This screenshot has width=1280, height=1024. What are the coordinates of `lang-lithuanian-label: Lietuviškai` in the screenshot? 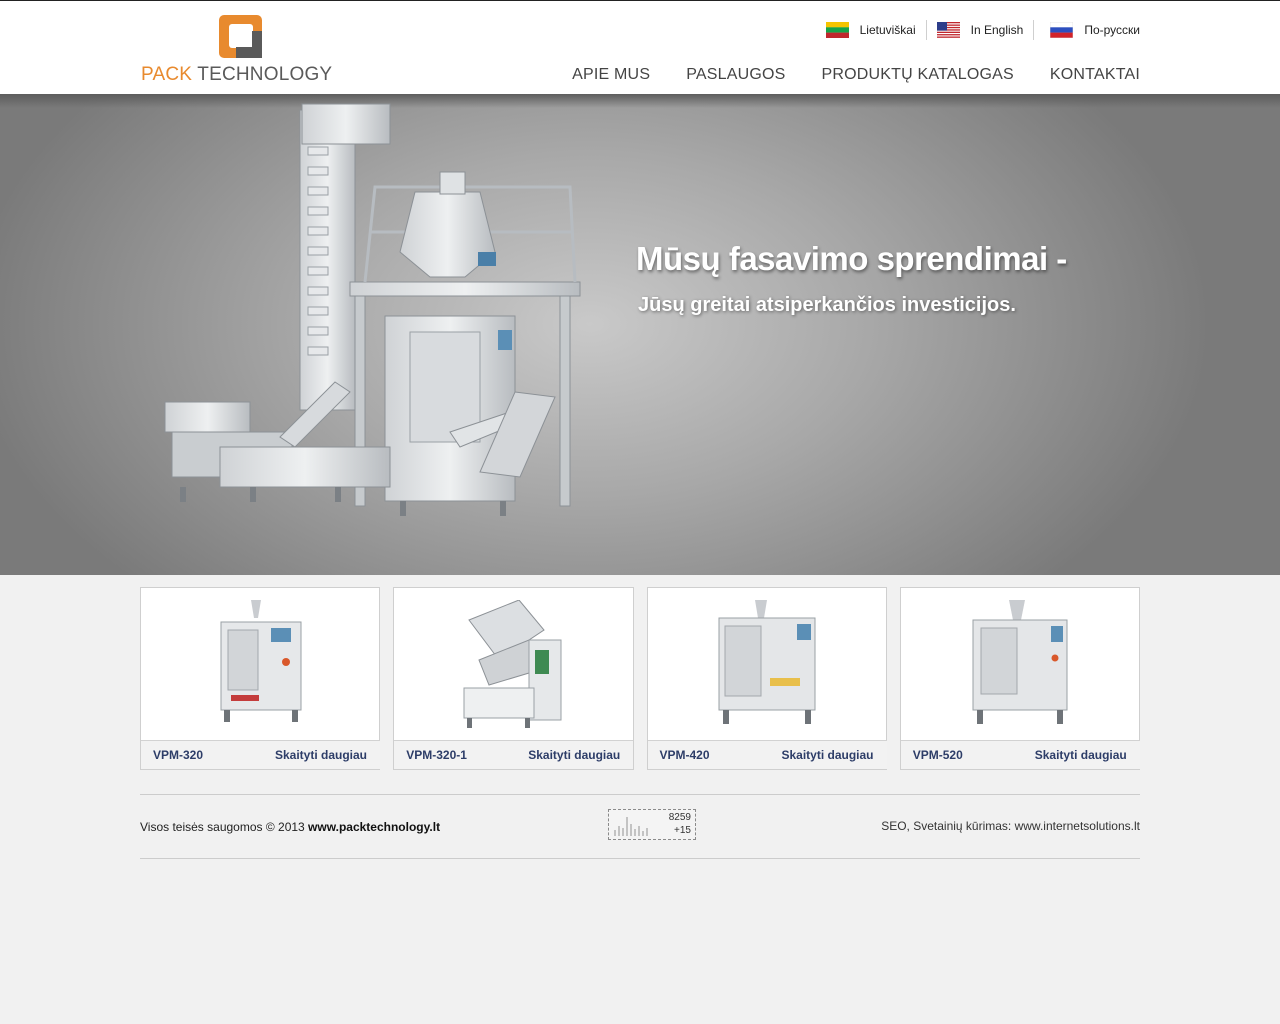 It's located at (887, 30).